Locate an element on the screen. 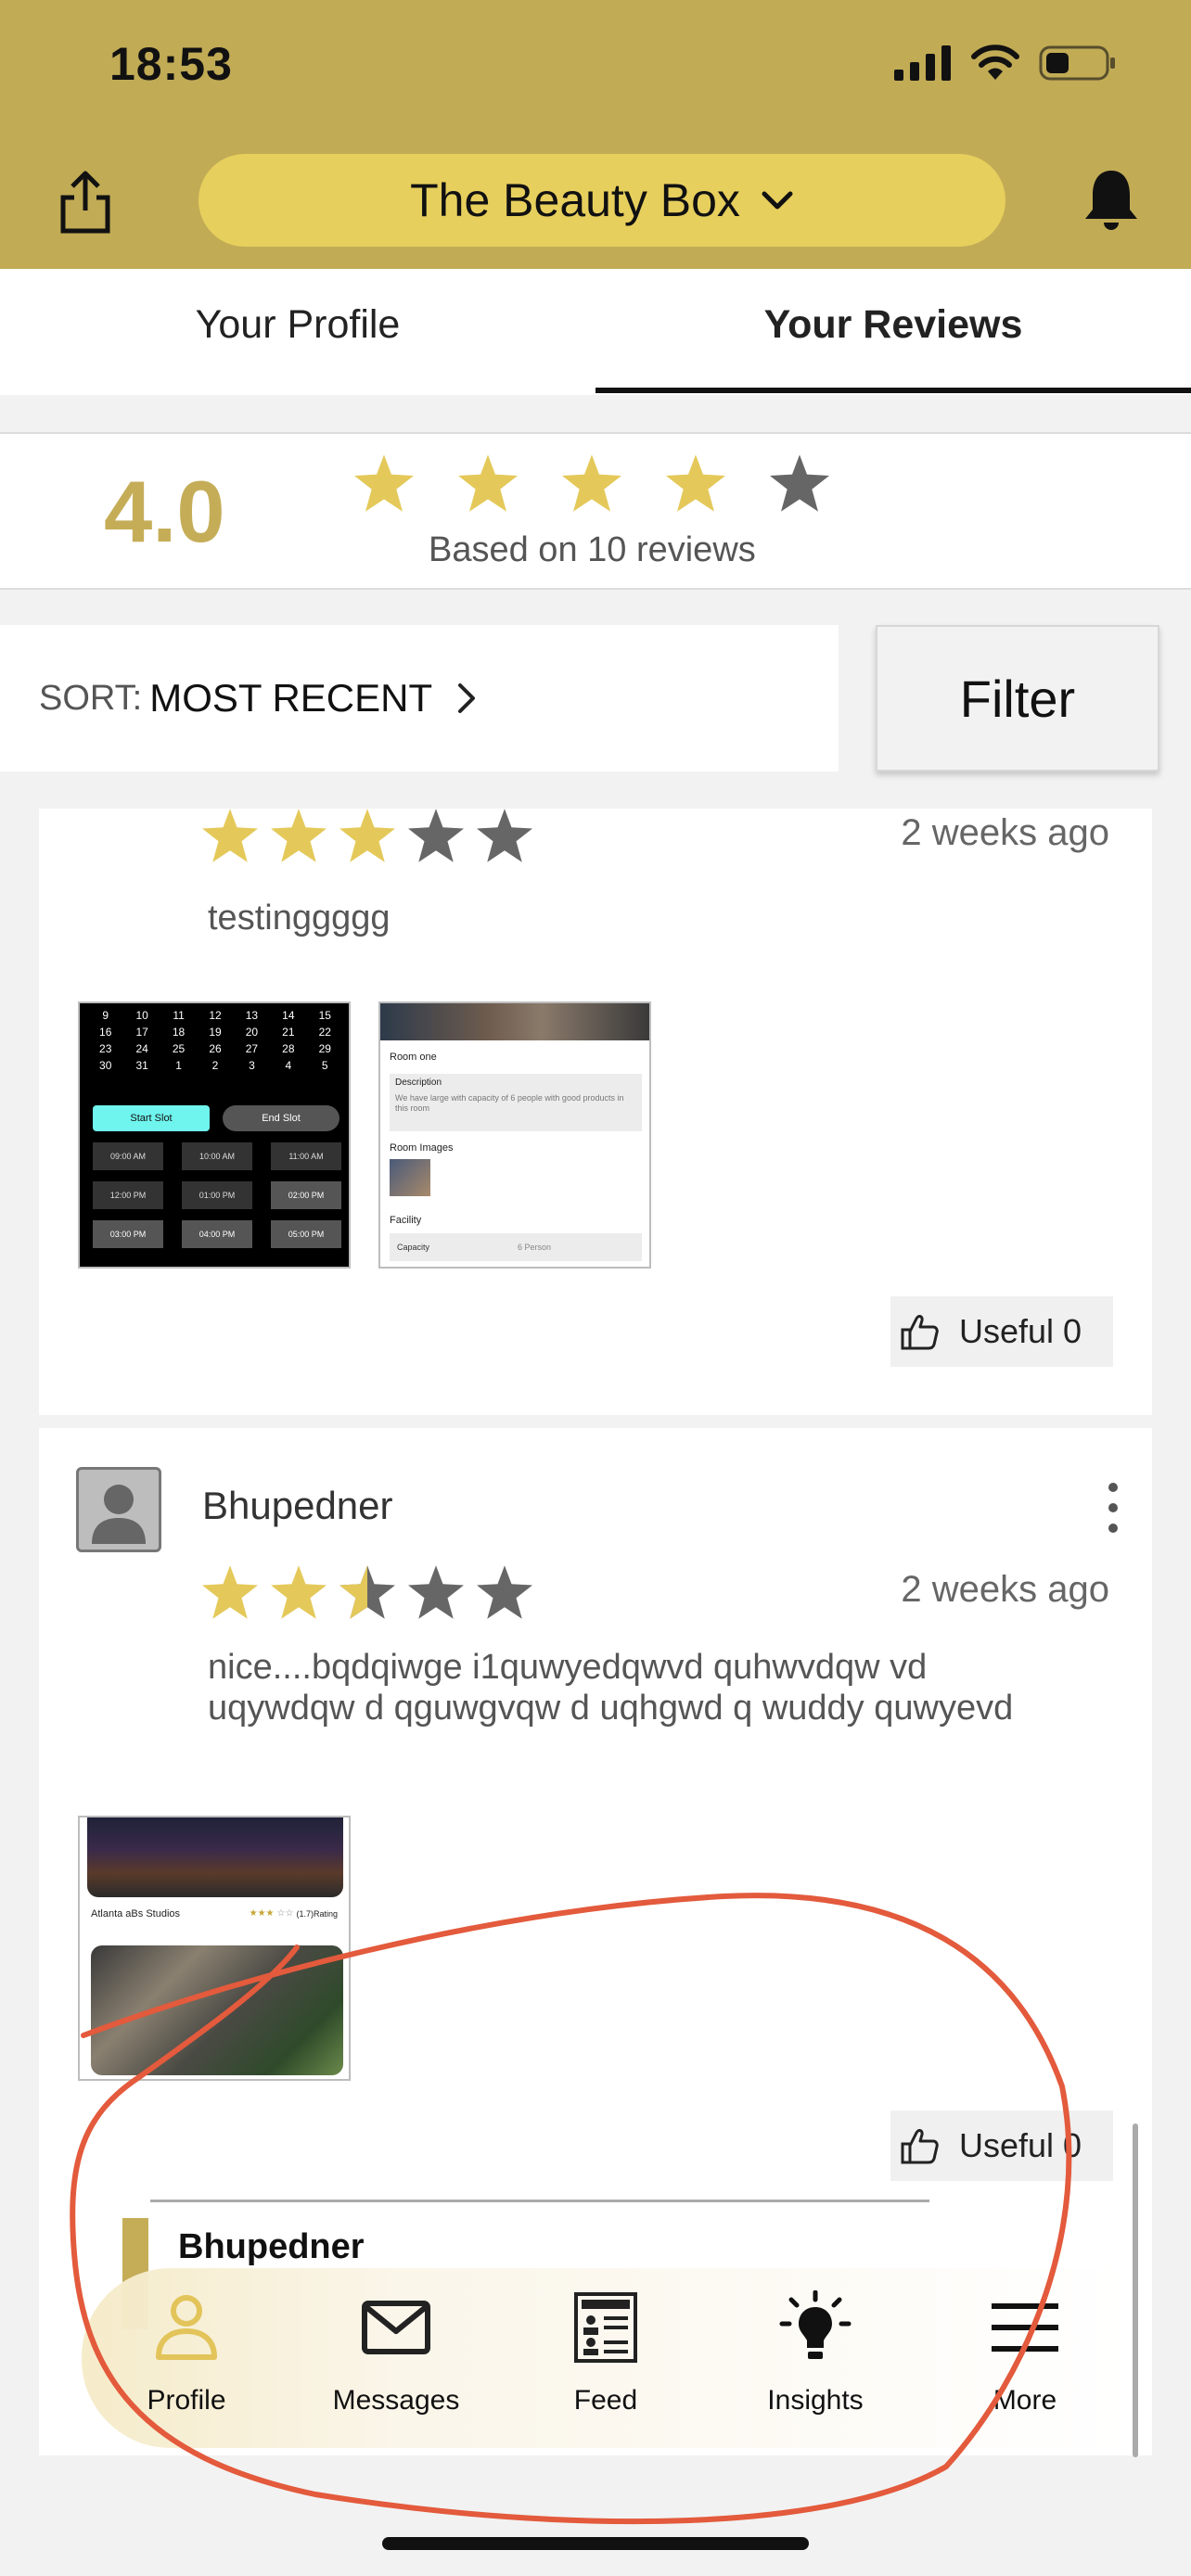 The width and height of the screenshot is (1191, 2576). time-slot: 01:00 PM is located at coordinates (217, 1195).